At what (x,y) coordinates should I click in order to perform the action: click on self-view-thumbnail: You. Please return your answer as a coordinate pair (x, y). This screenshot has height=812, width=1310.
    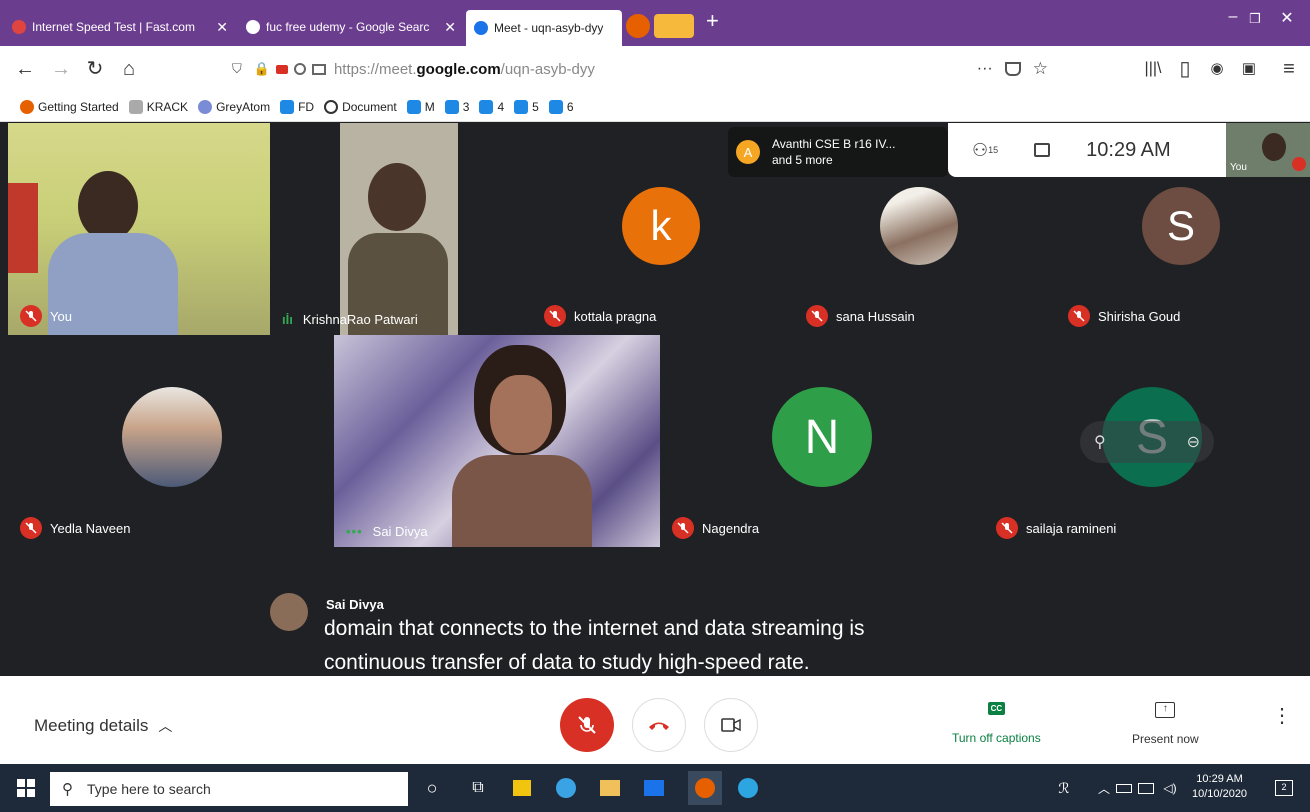
    Looking at the image, I should click on (1268, 150).